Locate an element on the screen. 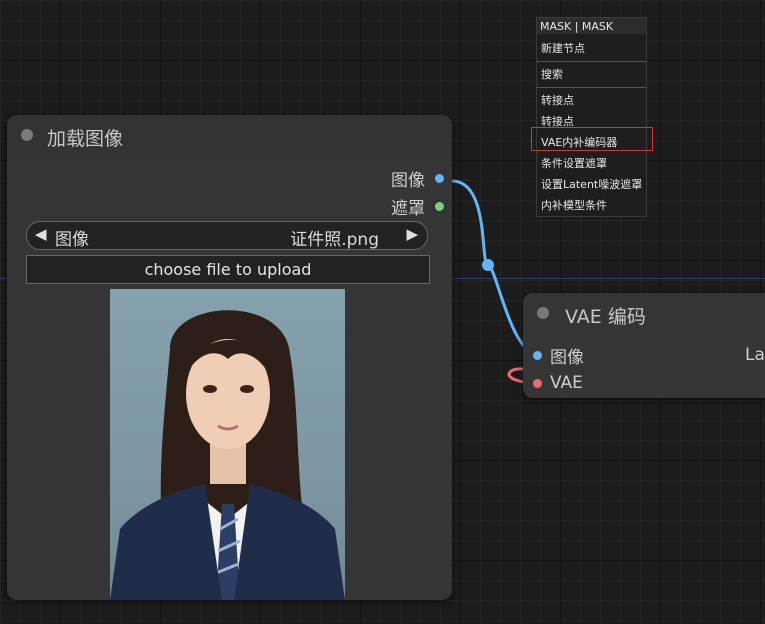 This screenshot has height=624, width=765. input-vae-label: VAE is located at coordinates (566, 383).